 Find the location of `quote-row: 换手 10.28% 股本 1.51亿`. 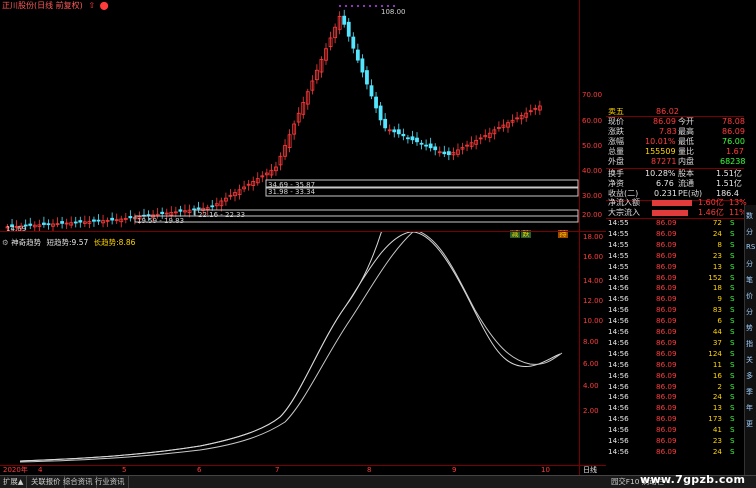

quote-row: 换手 10.28% 股本 1.51亿 is located at coordinates (675, 173).